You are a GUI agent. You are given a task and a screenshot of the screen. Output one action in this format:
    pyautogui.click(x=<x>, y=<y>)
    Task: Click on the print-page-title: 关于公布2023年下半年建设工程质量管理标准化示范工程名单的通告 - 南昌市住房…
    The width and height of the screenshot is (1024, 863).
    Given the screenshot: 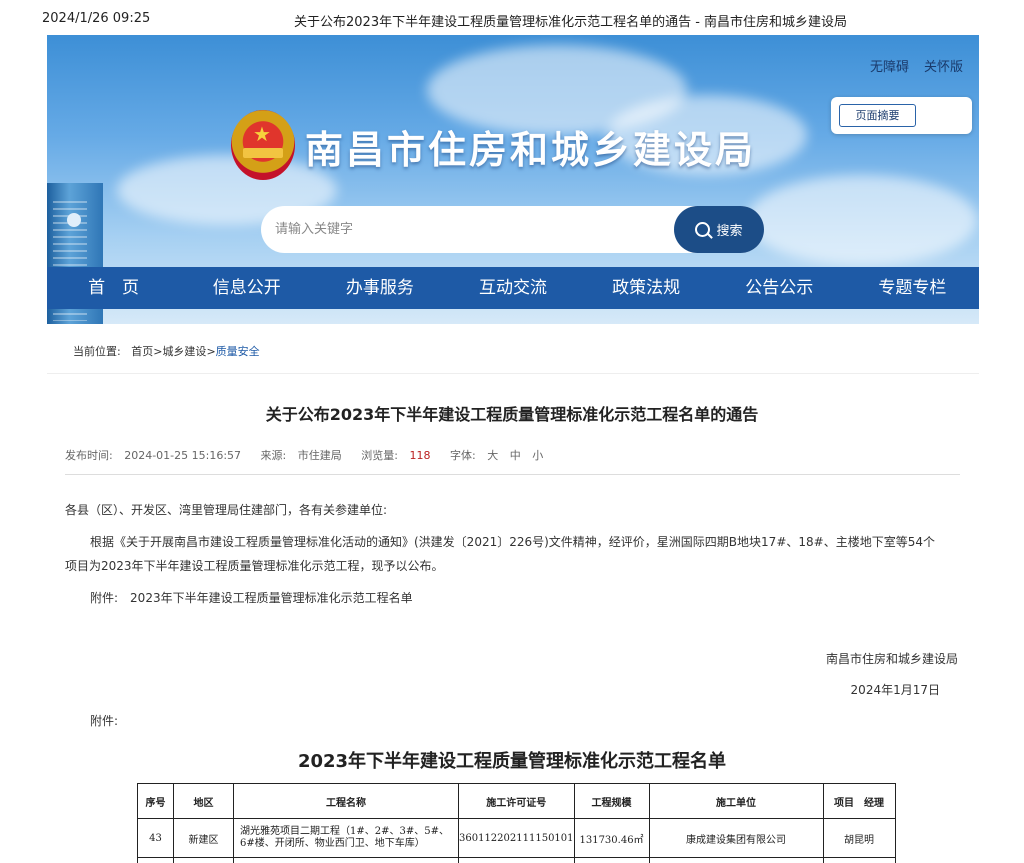 What is the action you would take?
    pyautogui.click(x=571, y=22)
    